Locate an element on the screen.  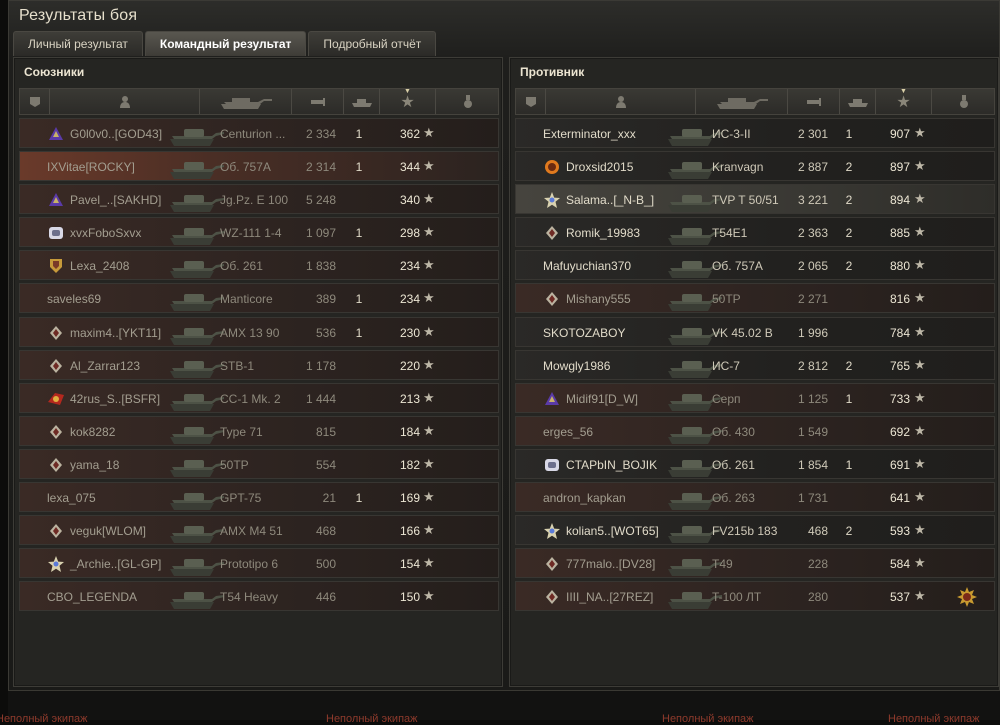
player-name: kok8282 is located at coordinates (92, 432).